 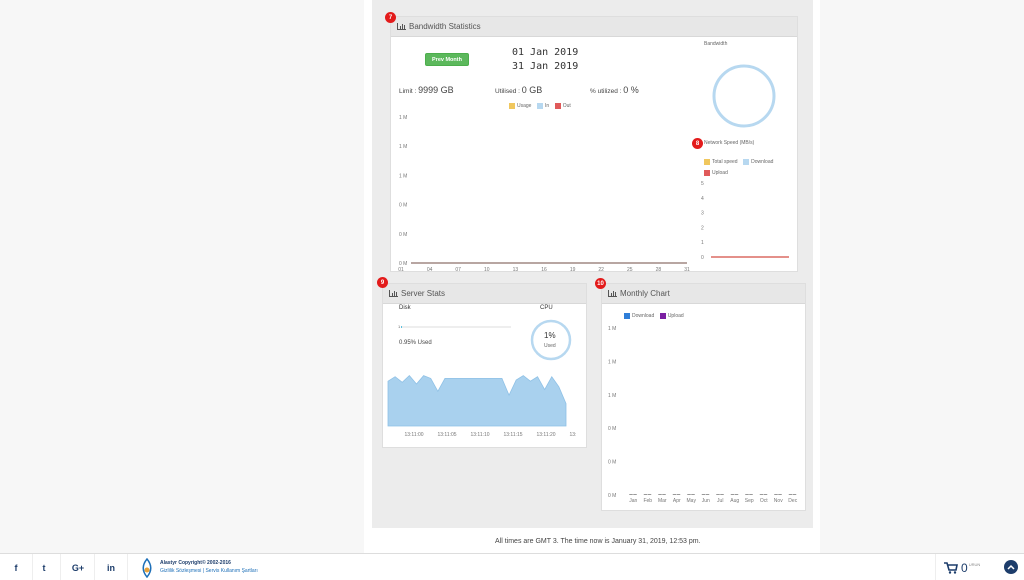 What do you see at coordinates (544, 193) in the screenshot?
I see `bandwidth-chart: 1 M1 M1 M0 M0 M0 M01 04 07 10 13 16 19 22 25 28 31` at bounding box center [544, 193].